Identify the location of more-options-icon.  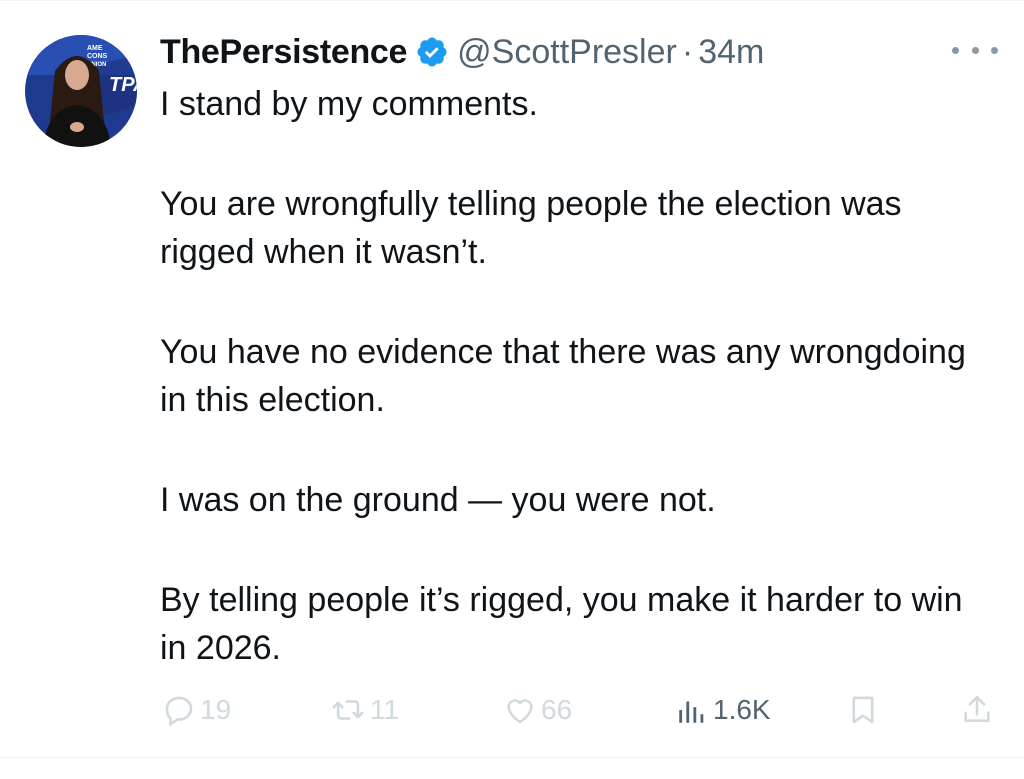
(975, 50).